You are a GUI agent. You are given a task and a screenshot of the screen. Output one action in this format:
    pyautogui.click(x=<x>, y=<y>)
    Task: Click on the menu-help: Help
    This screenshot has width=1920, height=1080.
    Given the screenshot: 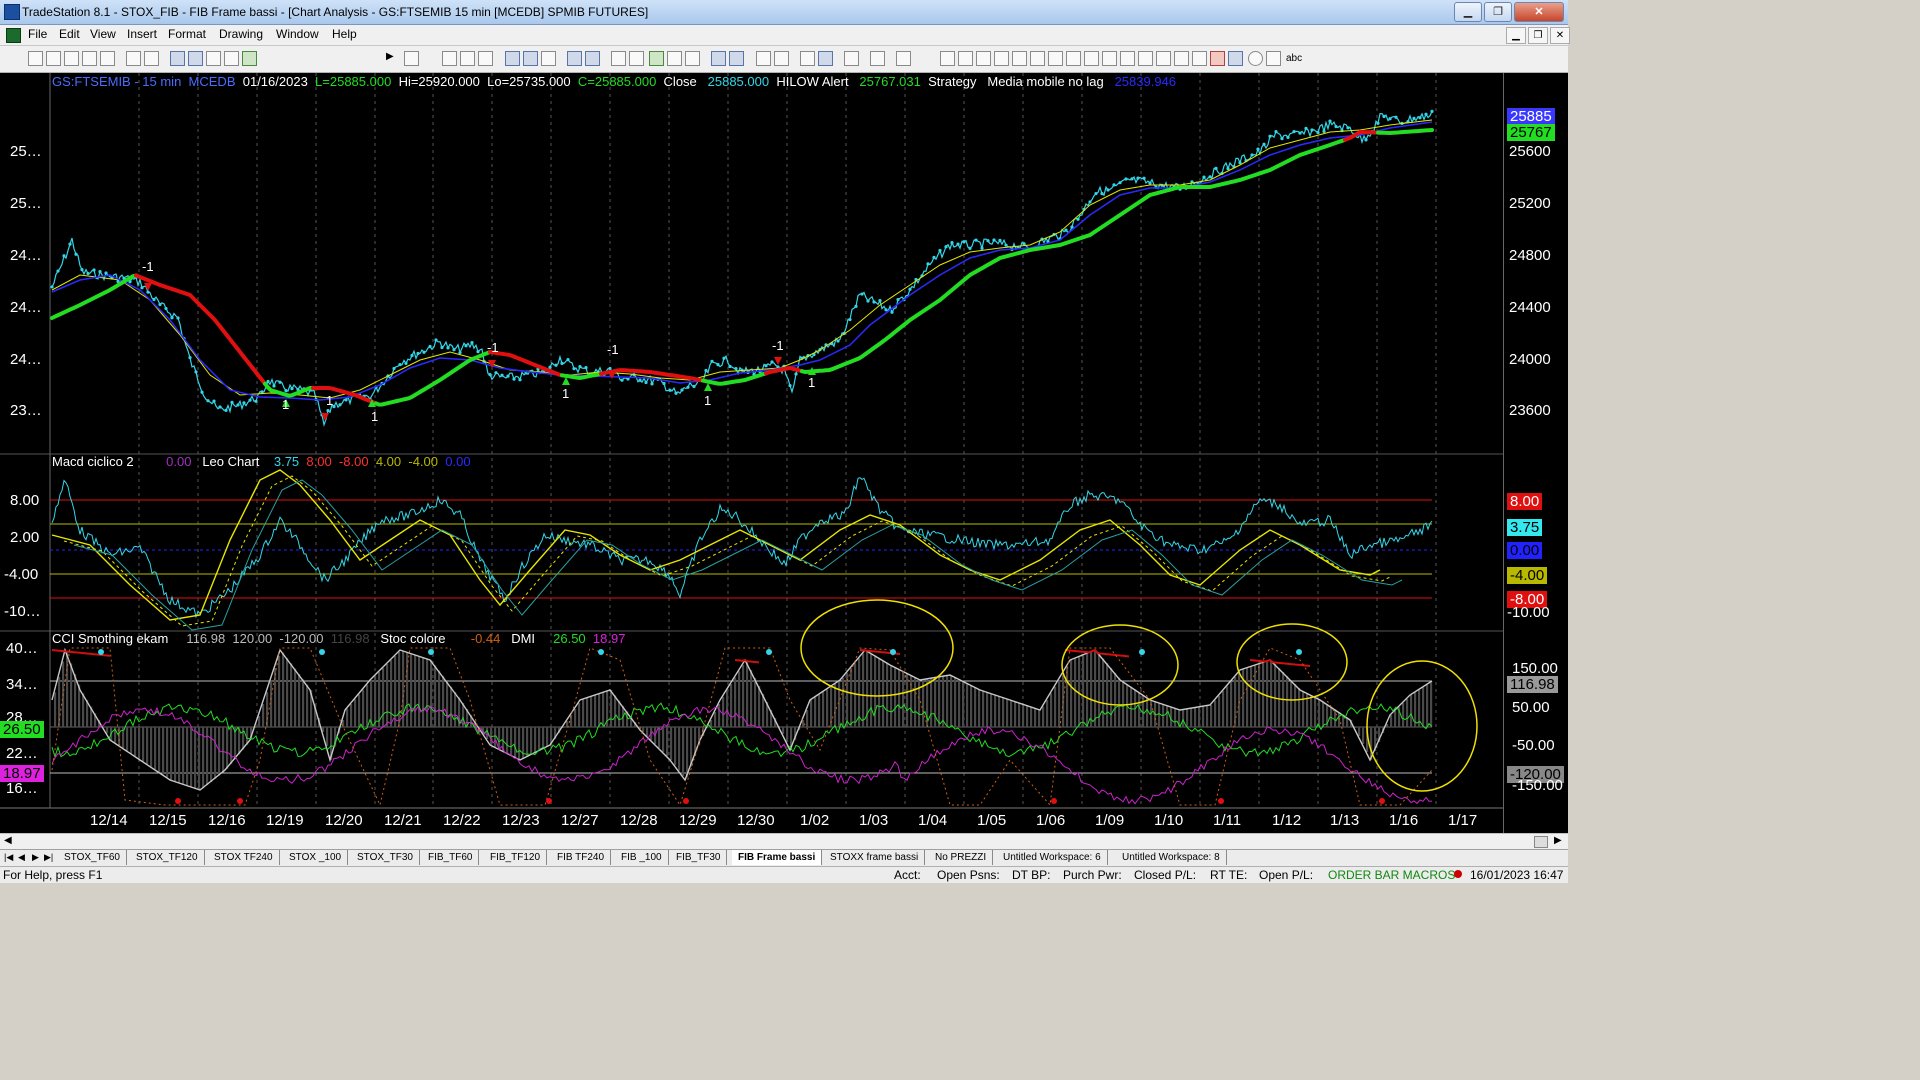 What is the action you would take?
    pyautogui.click(x=344, y=34)
    